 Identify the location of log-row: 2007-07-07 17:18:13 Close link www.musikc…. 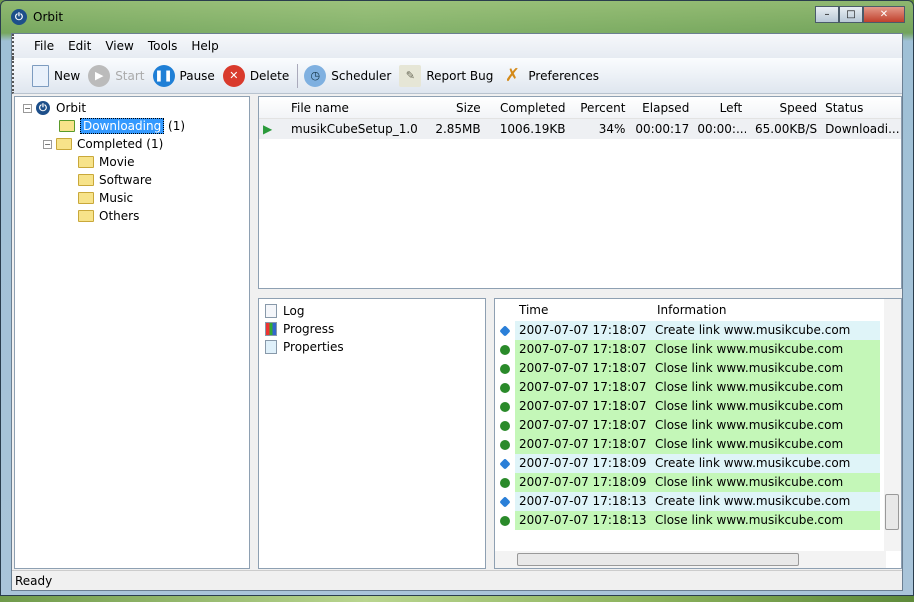
(698, 520).